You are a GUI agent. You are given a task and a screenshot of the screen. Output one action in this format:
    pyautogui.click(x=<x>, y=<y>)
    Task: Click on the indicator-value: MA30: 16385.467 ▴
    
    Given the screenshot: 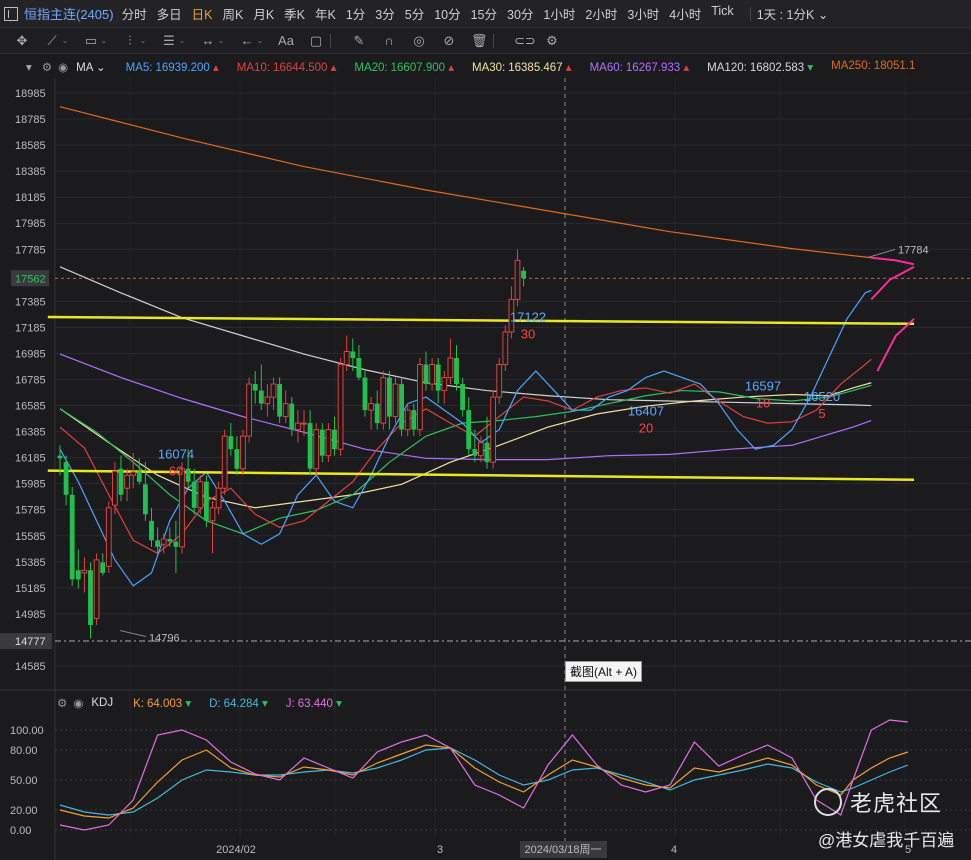 What is the action you would take?
    pyautogui.click(x=521, y=68)
    